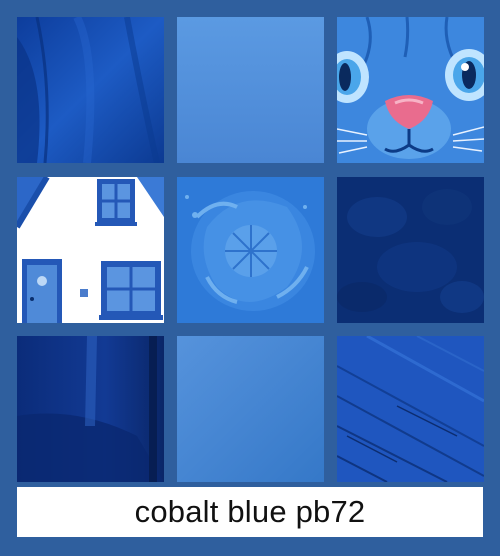 The height and width of the screenshot is (556, 500). Describe the element at coordinates (410, 409) in the screenshot. I see `wood-planks-image` at that location.